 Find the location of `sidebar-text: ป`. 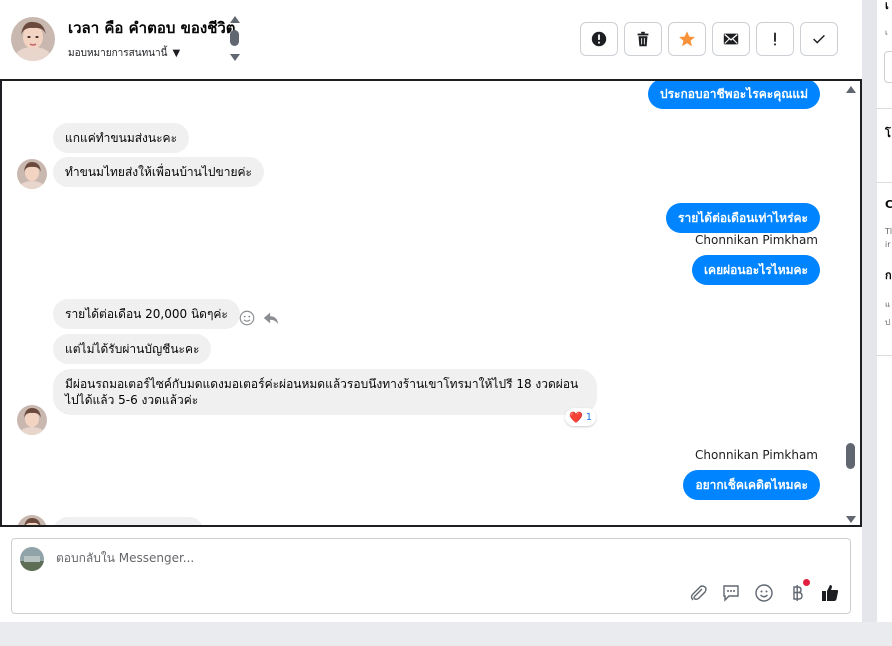

sidebar-text: ป is located at coordinates (888, 322).